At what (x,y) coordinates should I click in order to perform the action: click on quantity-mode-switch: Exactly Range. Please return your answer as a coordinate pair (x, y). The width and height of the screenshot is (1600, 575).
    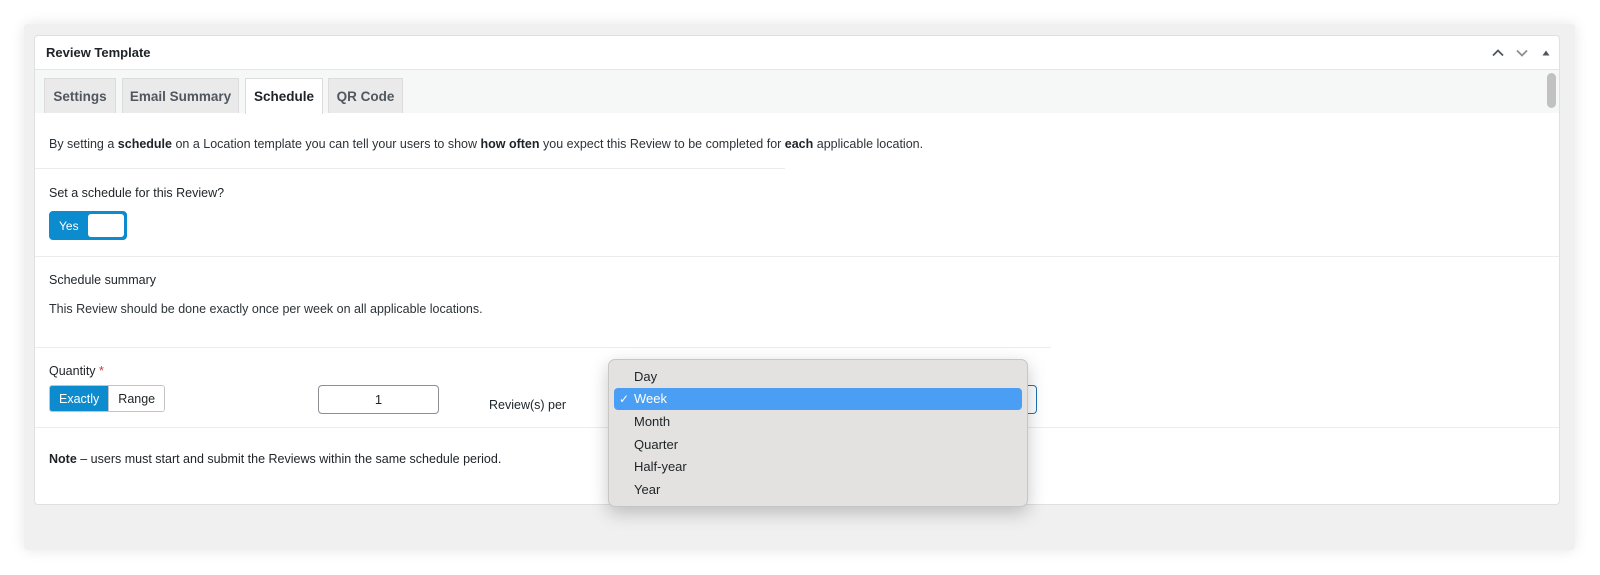
    Looking at the image, I should click on (107, 398).